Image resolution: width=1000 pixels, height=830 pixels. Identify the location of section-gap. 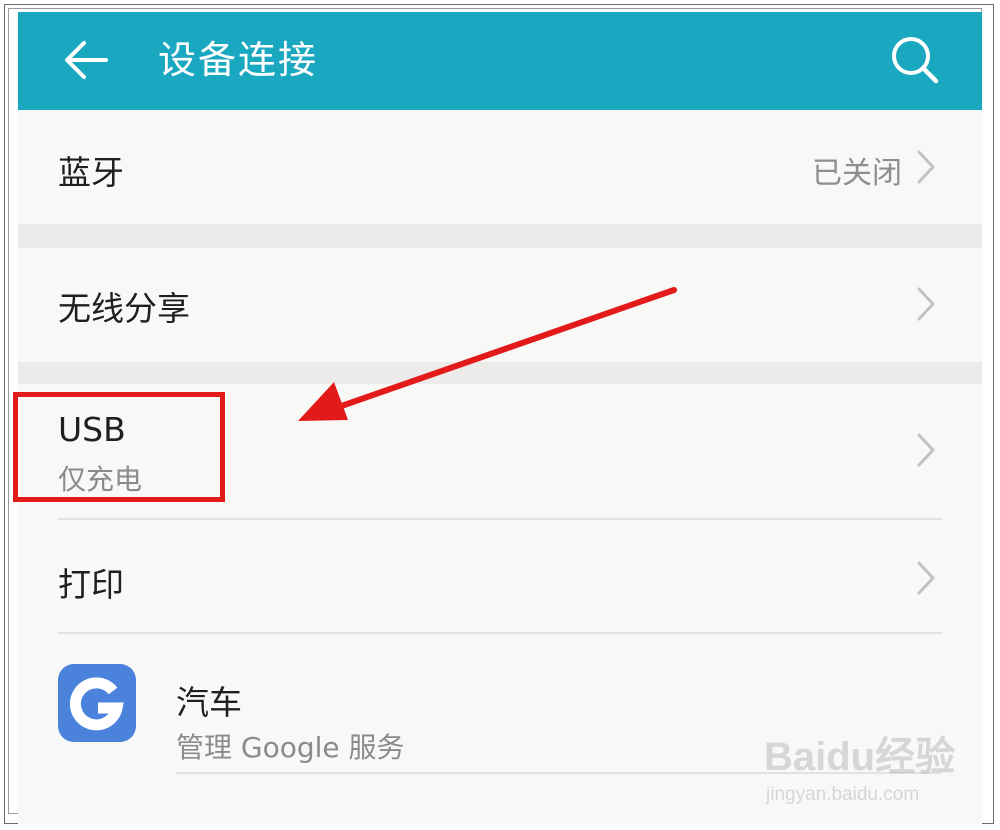
(500, 236).